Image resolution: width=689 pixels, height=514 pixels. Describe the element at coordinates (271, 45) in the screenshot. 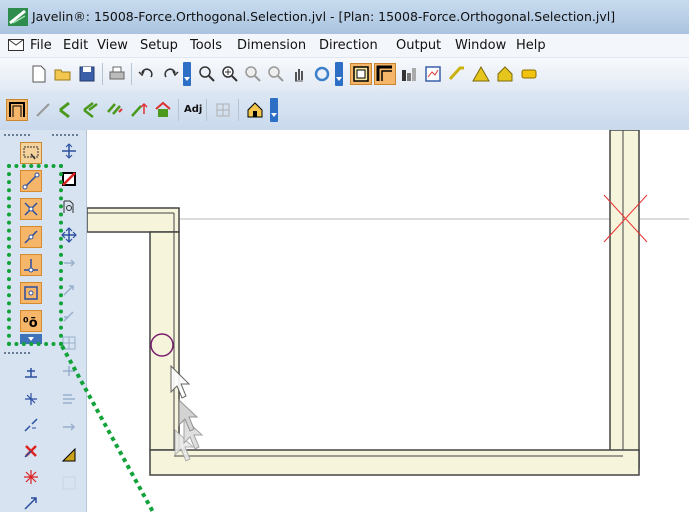

I see `menu-dimension: Dimension` at that location.